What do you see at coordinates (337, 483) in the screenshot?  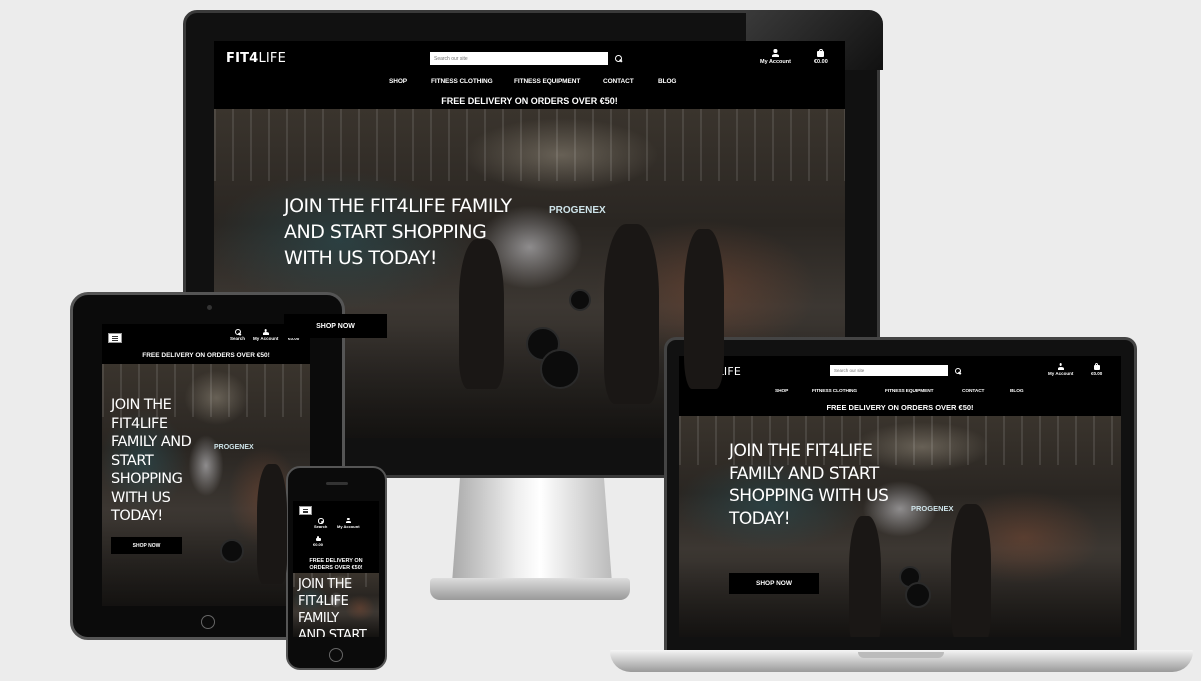 I see `phone-speaker` at bounding box center [337, 483].